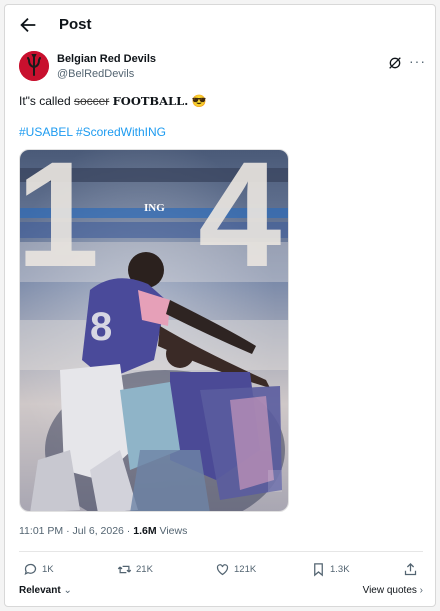 The image size is (440, 611). I want to click on post-meta: 11:01 PM · Jul 6, 2026 · 1.6M Views, so click(103, 531).